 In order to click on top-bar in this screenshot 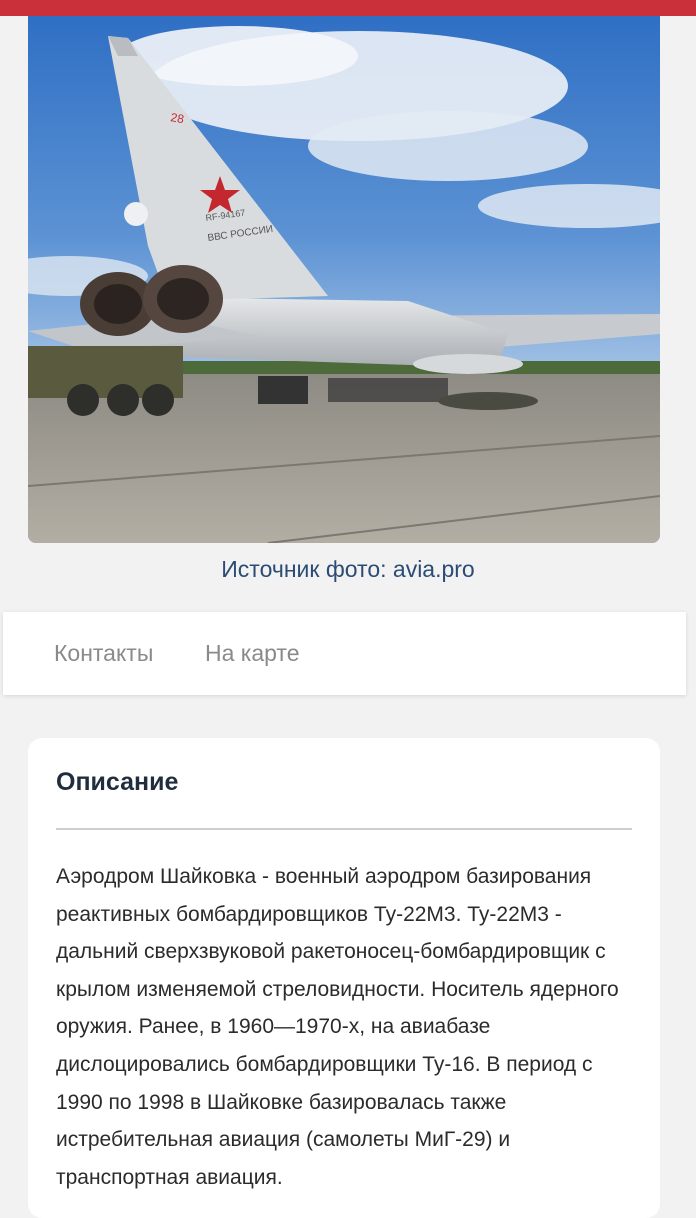, I will do `click(348, 8)`.